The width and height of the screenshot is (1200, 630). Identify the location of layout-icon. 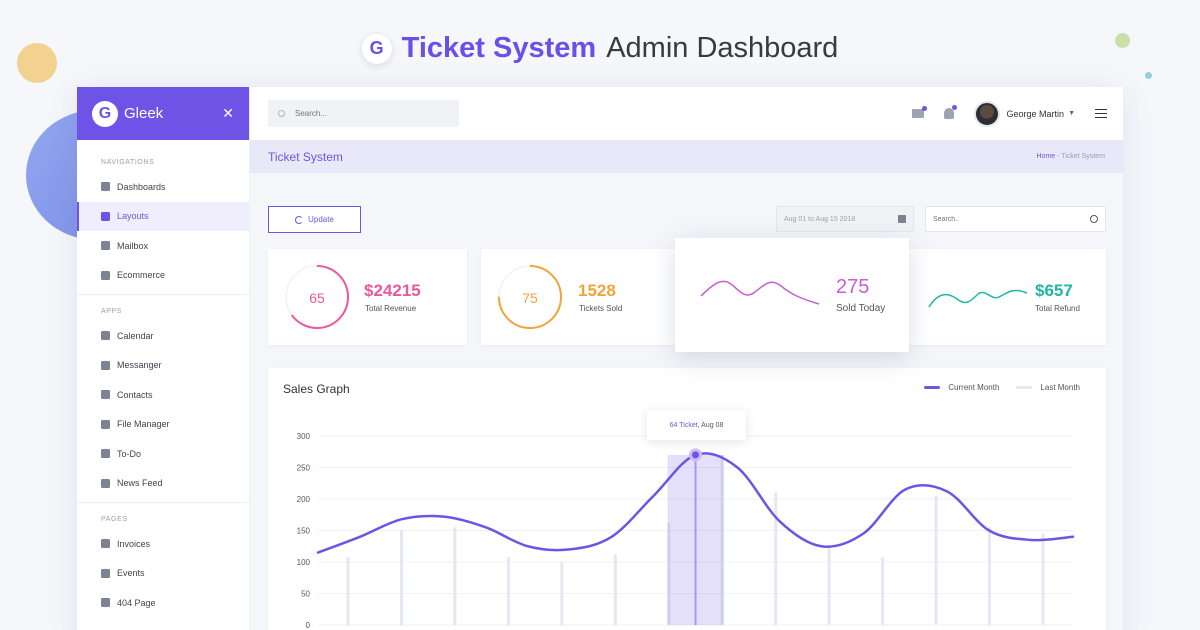
(105, 216).